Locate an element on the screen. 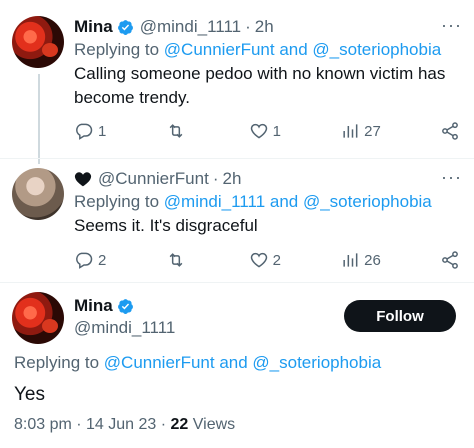 This screenshot has height=448, width=474. tweet-actions: 2 2 26 is located at coordinates (267, 260).